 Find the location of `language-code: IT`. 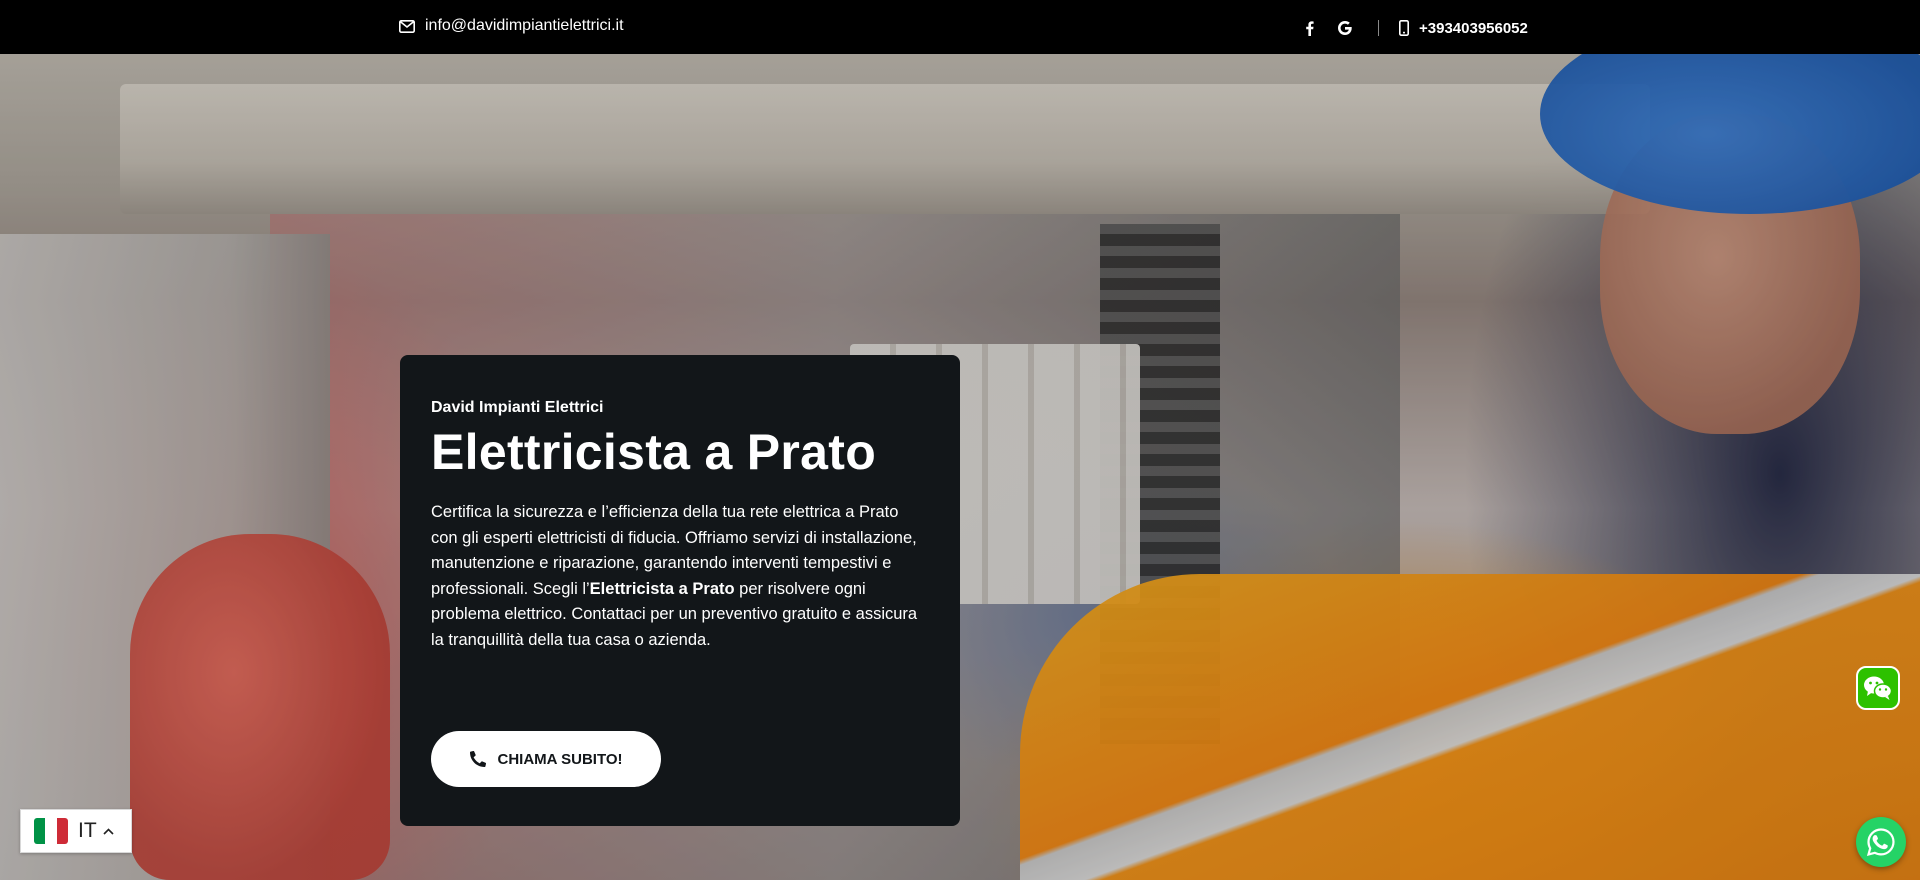

language-code: IT is located at coordinates (87, 830).